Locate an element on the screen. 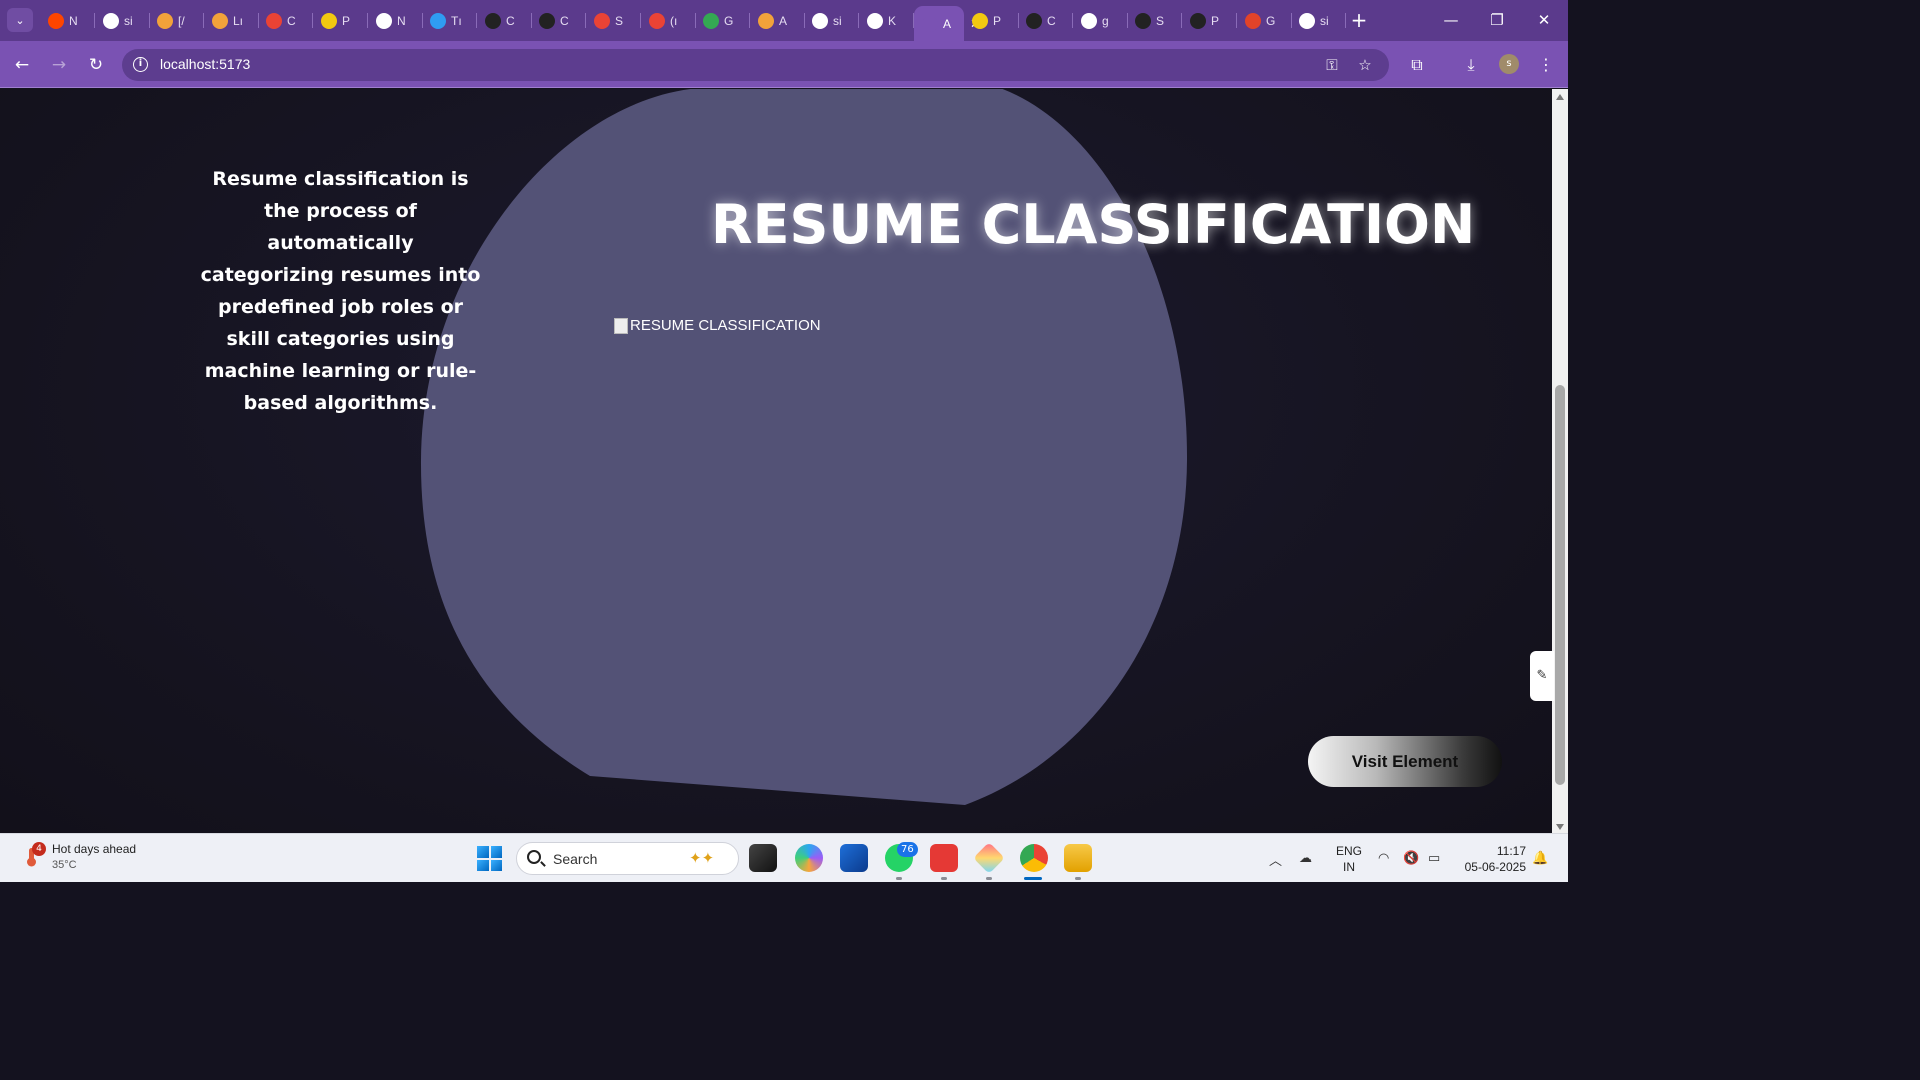 The height and width of the screenshot is (1080, 1920). reload-button: ↻ is located at coordinates (96, 65).